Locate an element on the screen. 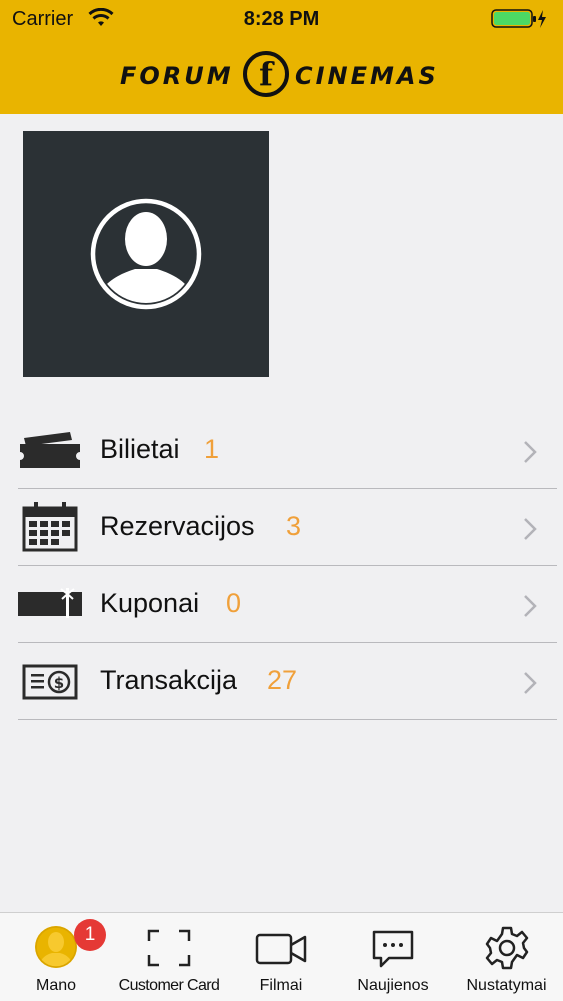 The image size is (563, 1001). chat-bubble-icon is located at coordinates (393, 949).